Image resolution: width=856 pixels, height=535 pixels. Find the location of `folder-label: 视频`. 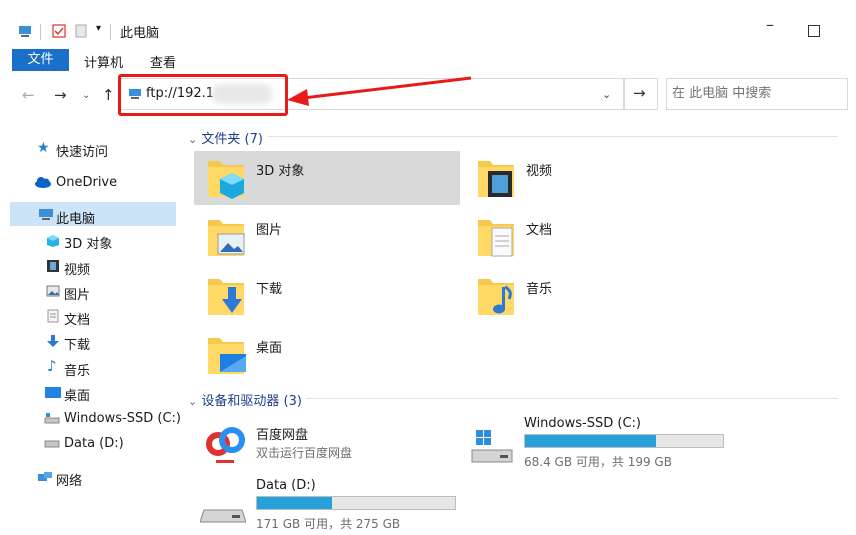

folder-label: 视频 is located at coordinates (539, 171).